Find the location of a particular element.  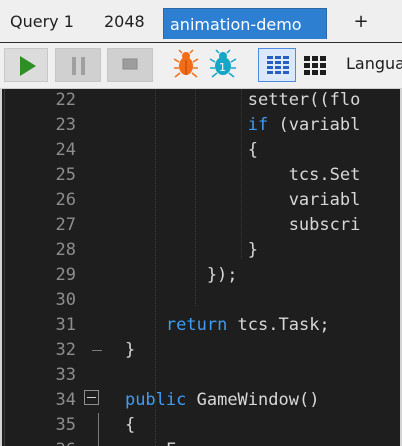

line-number: 33 is located at coordinates (65, 375).